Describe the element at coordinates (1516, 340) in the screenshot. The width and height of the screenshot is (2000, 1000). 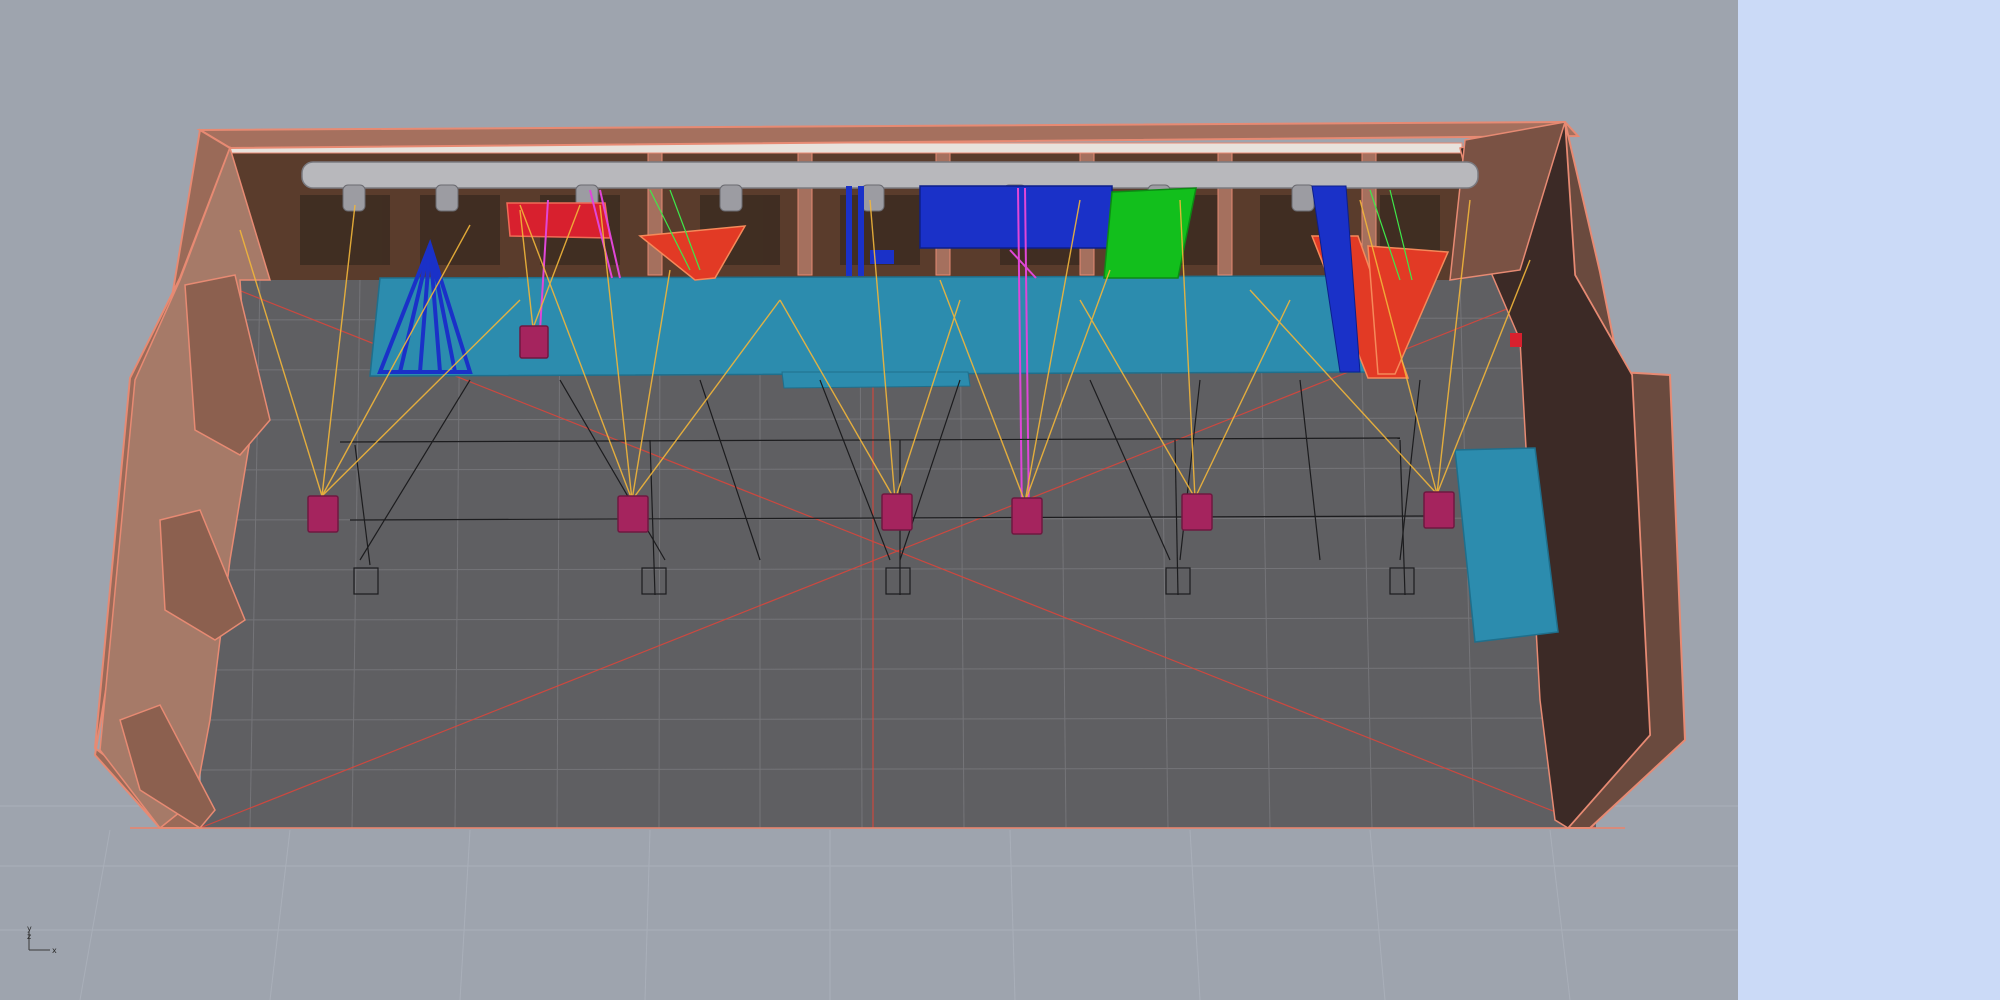
I see `red-marker-right` at that location.